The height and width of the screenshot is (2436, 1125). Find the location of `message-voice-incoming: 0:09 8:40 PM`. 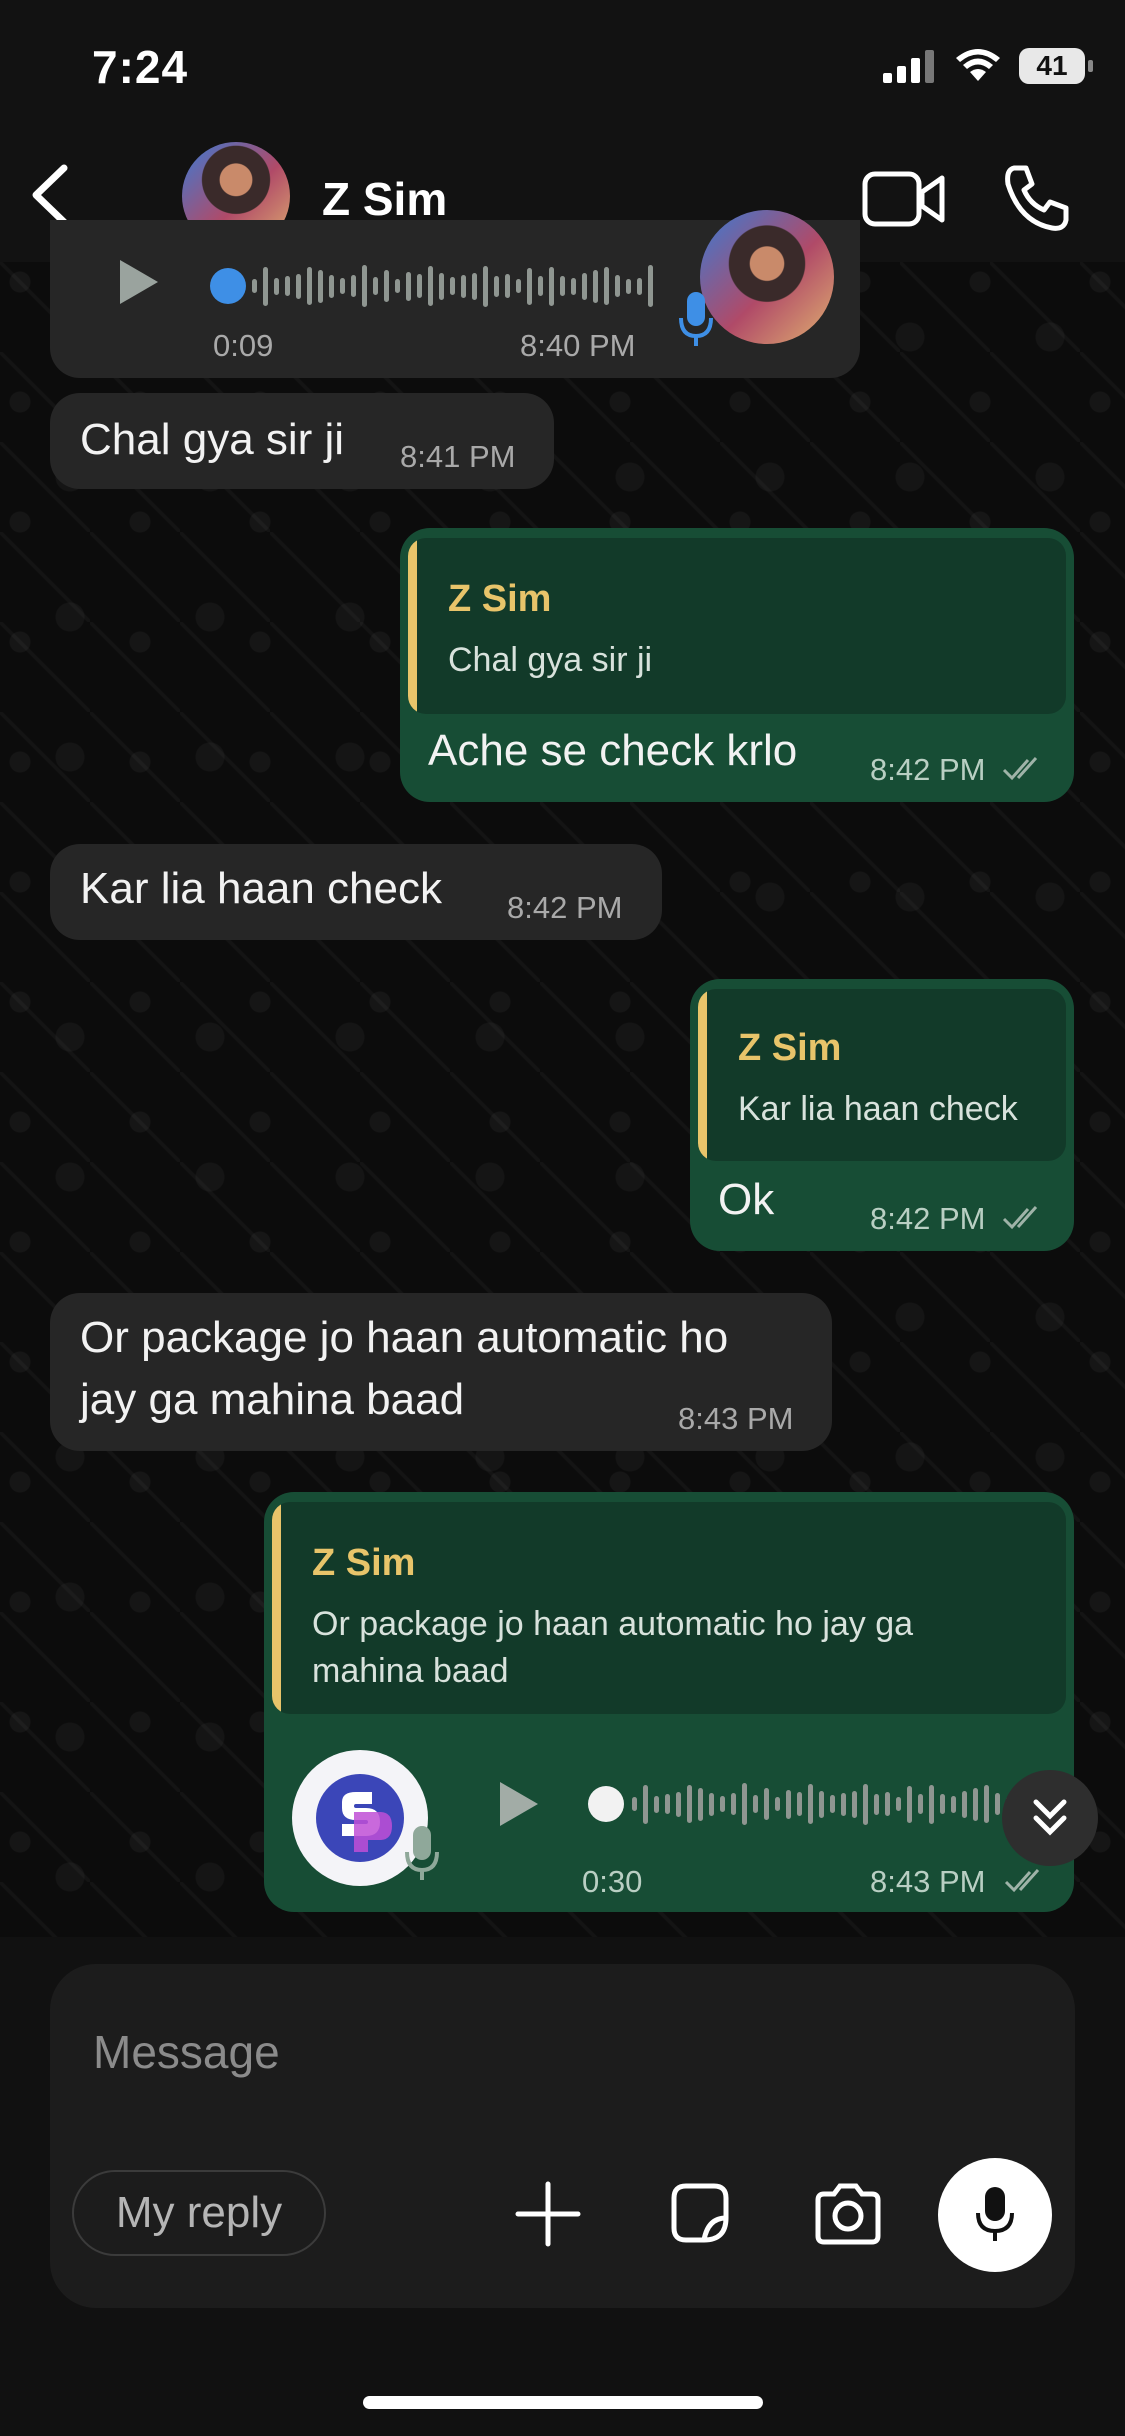

message-voice-incoming: 0:09 8:40 PM is located at coordinates (455, 294).